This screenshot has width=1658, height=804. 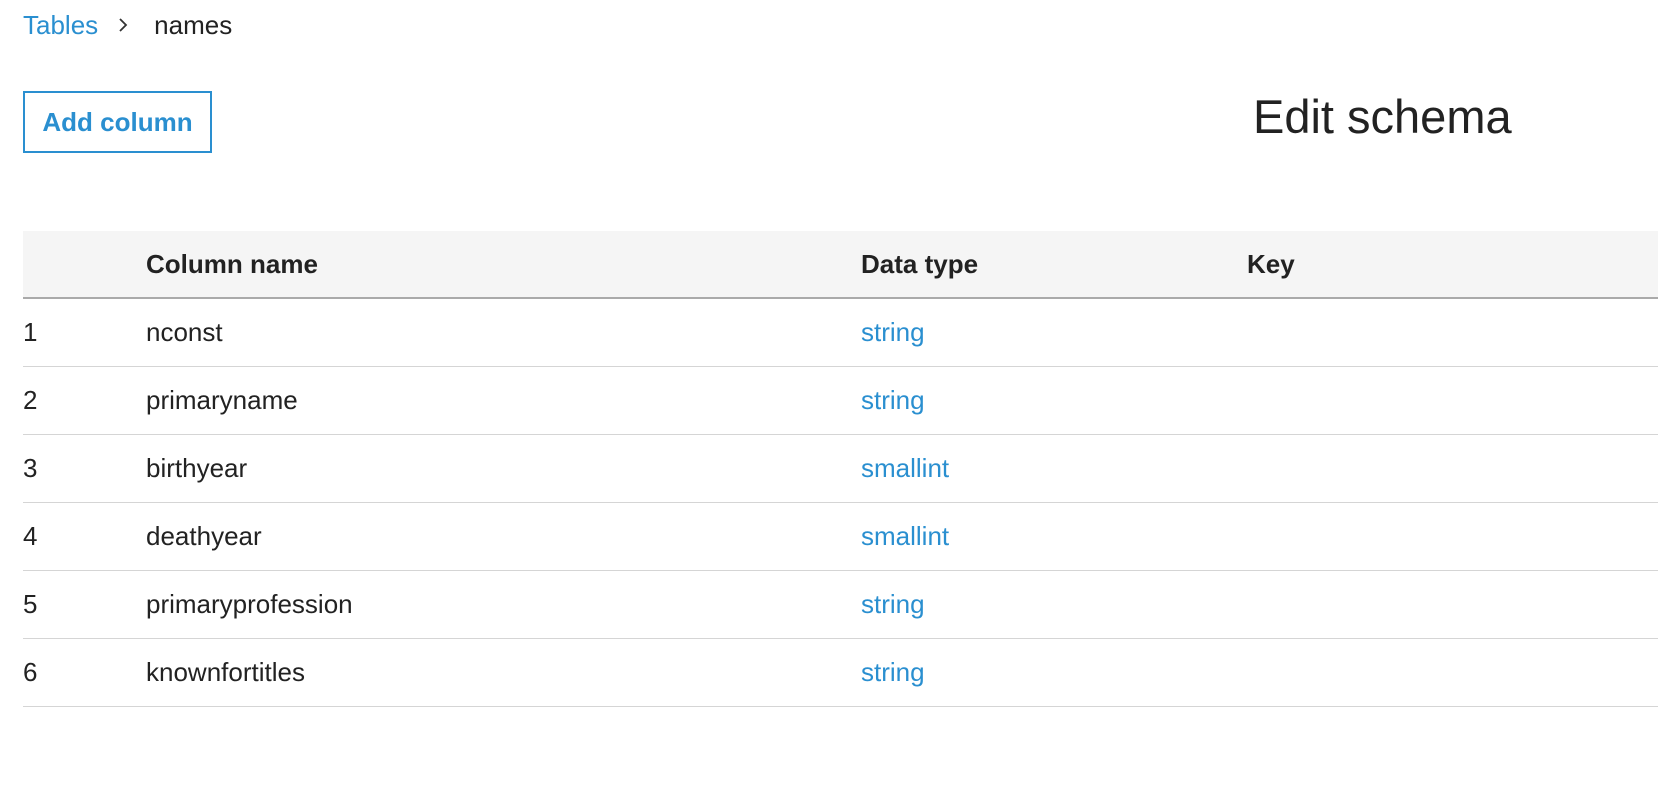 What do you see at coordinates (920, 263) in the screenshot?
I see `header-data-type: Data type` at bounding box center [920, 263].